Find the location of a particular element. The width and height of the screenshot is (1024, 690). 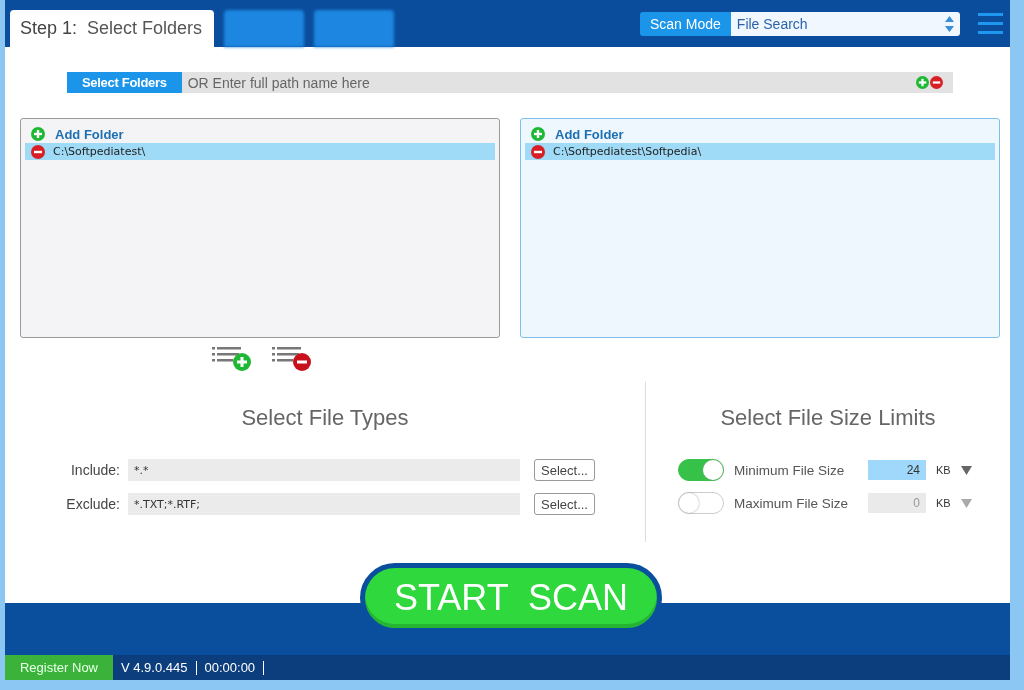

file-types-heading: Select File Types is located at coordinates (325, 418).